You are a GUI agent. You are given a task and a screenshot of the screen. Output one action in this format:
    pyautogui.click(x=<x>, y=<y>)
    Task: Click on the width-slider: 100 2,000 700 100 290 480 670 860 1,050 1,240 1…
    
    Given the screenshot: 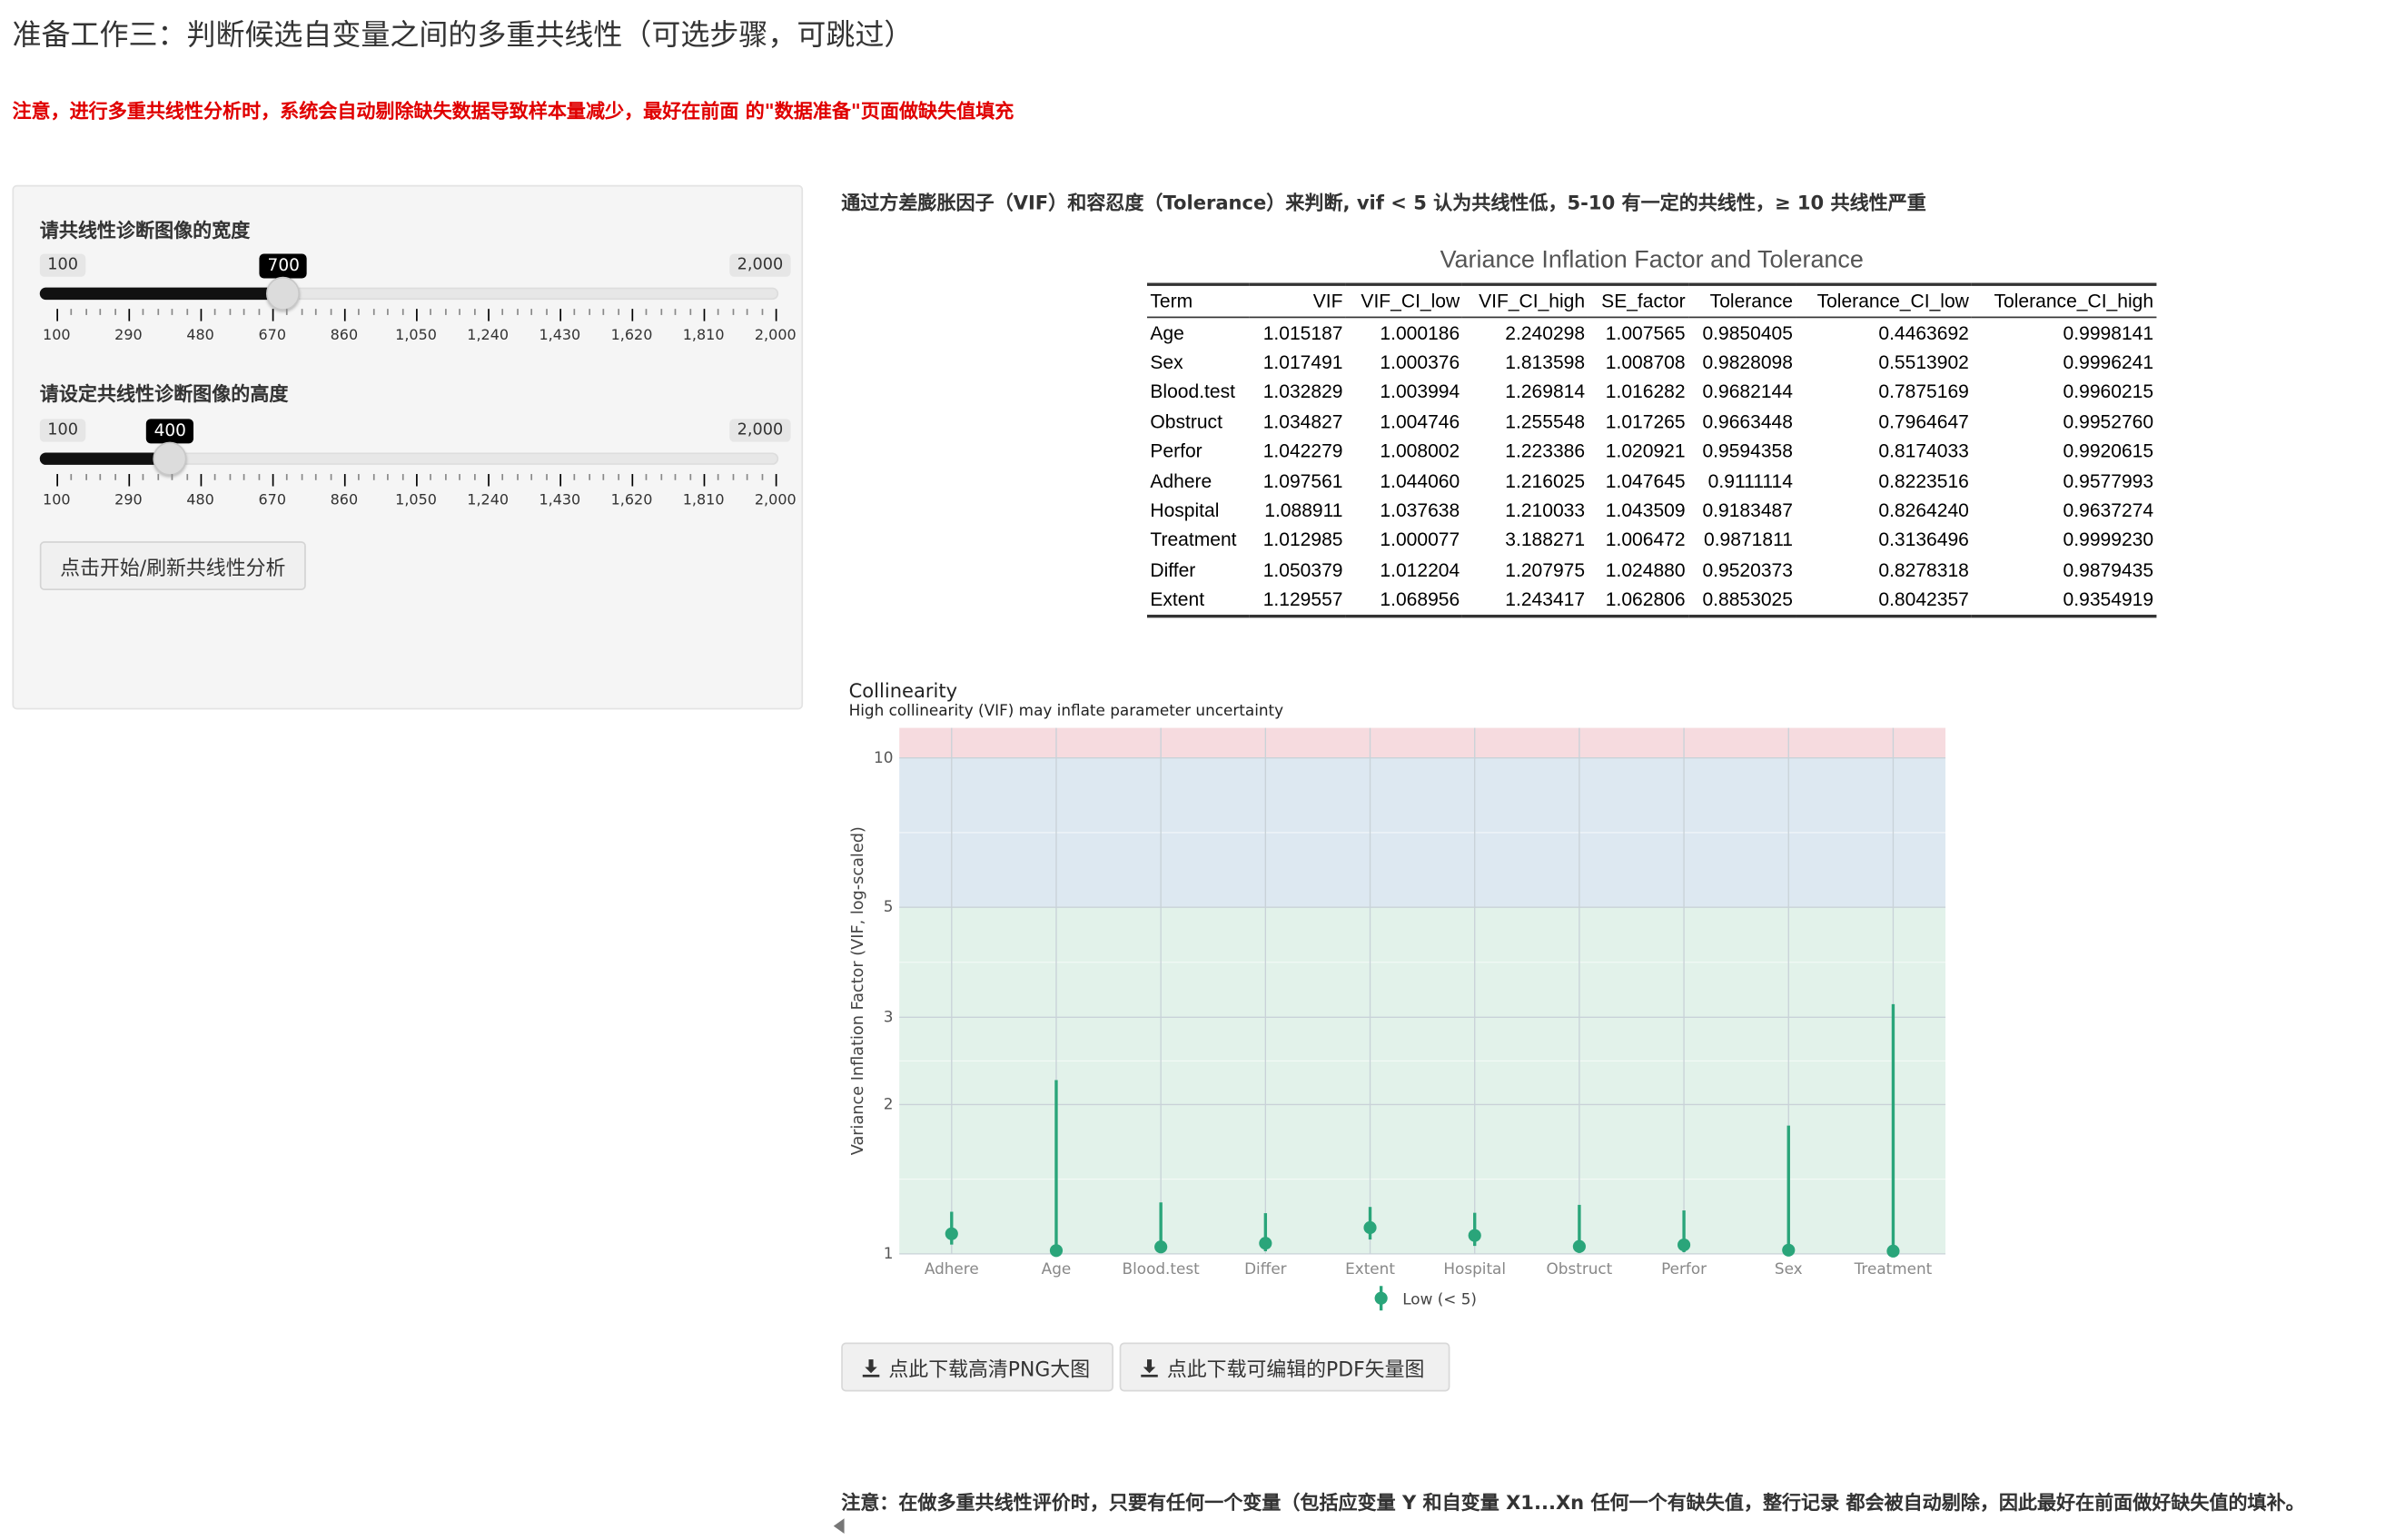 What is the action you would take?
    pyautogui.click(x=418, y=299)
    